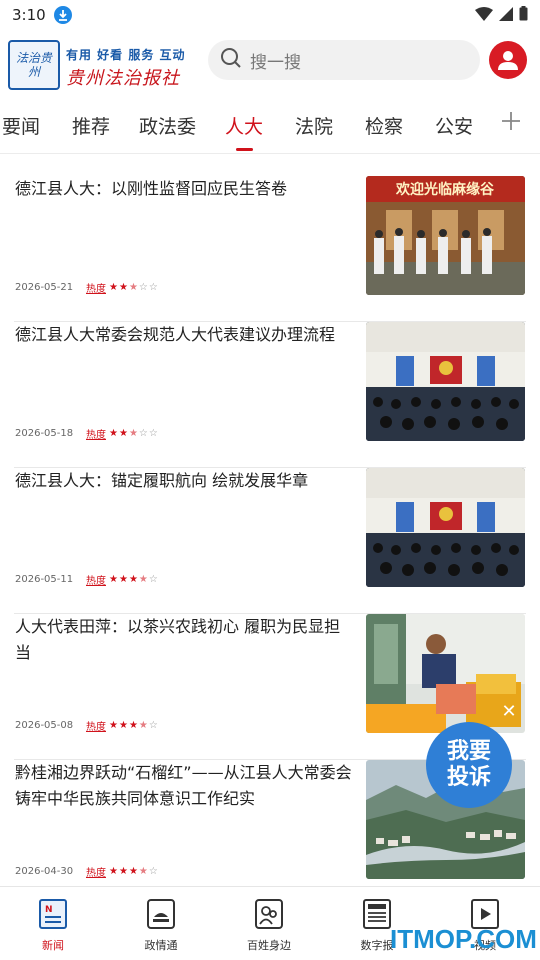 The height and width of the screenshot is (960, 540). Describe the element at coordinates (445, 189) in the screenshot. I see `thumb-banner-text: 欢迎光临麻缘谷` at that location.